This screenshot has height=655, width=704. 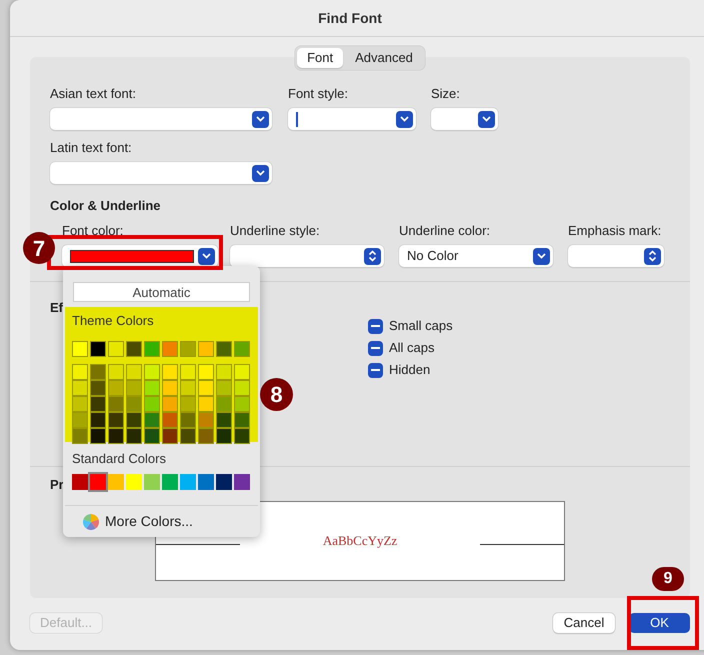 I want to click on dropdown-value: No Color, so click(x=432, y=256).